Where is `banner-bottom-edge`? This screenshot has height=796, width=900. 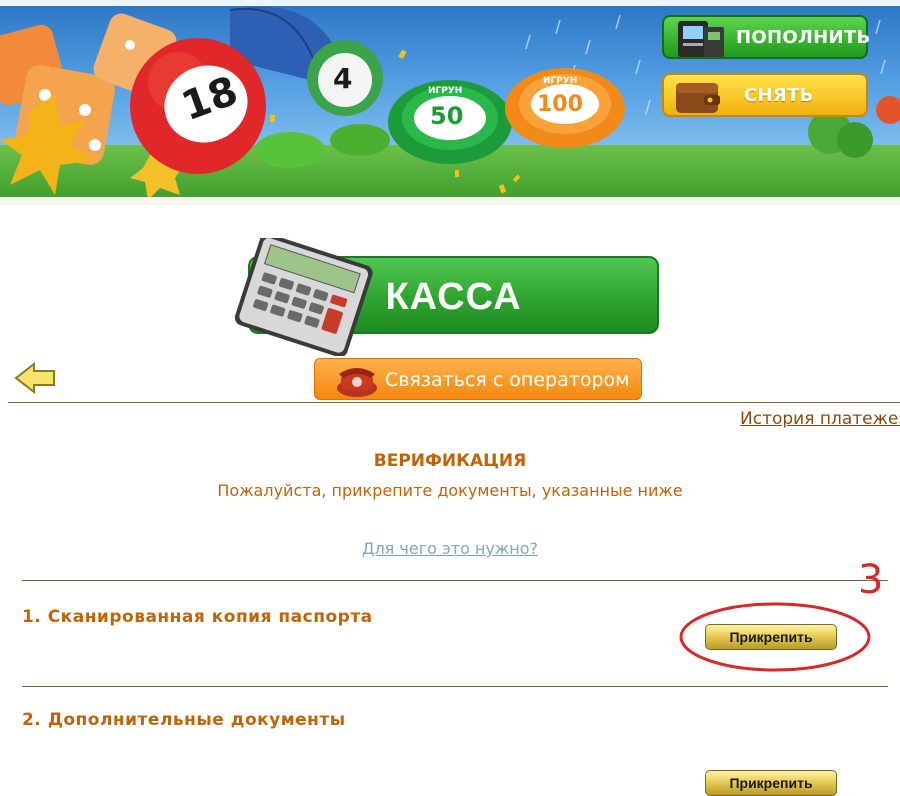 banner-bottom-edge is located at coordinates (450, 201).